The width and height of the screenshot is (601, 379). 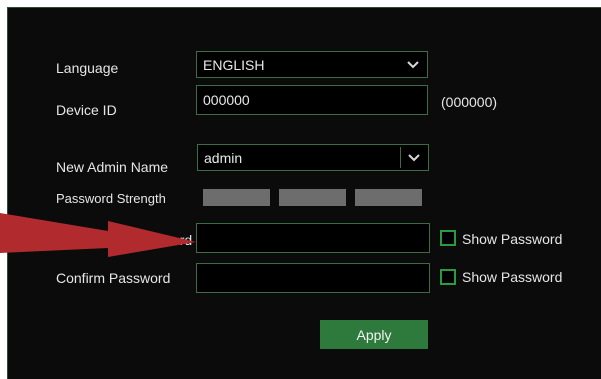 I want to click on new-password-input, so click(x=316, y=238).